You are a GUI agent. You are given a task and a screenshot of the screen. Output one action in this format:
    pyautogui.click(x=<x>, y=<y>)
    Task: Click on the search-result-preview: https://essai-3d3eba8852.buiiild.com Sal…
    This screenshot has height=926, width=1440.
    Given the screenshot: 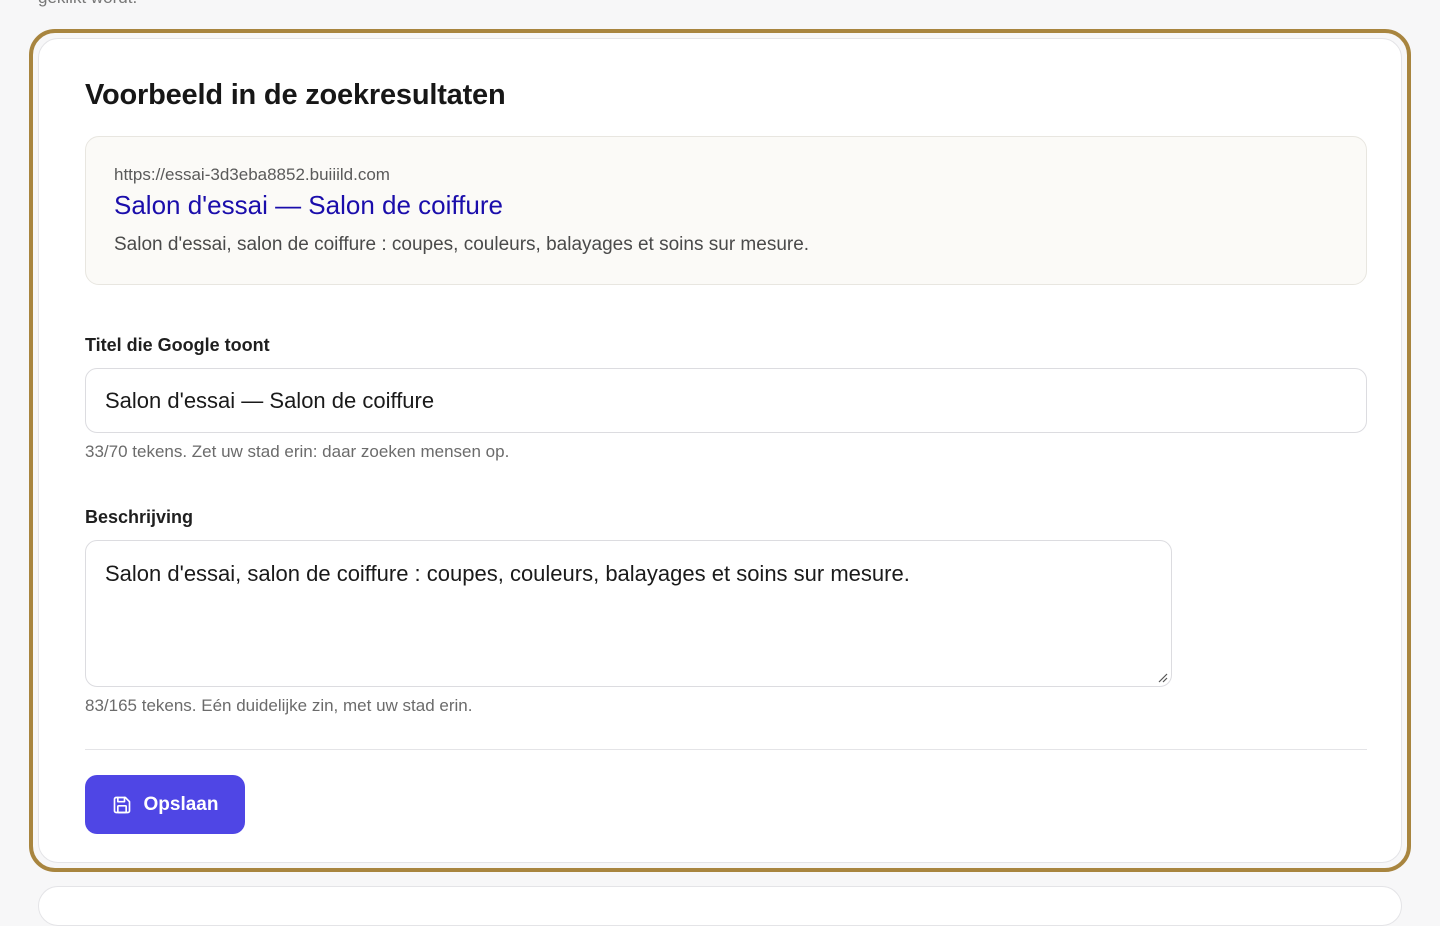 What is the action you would take?
    pyautogui.click(x=726, y=210)
    